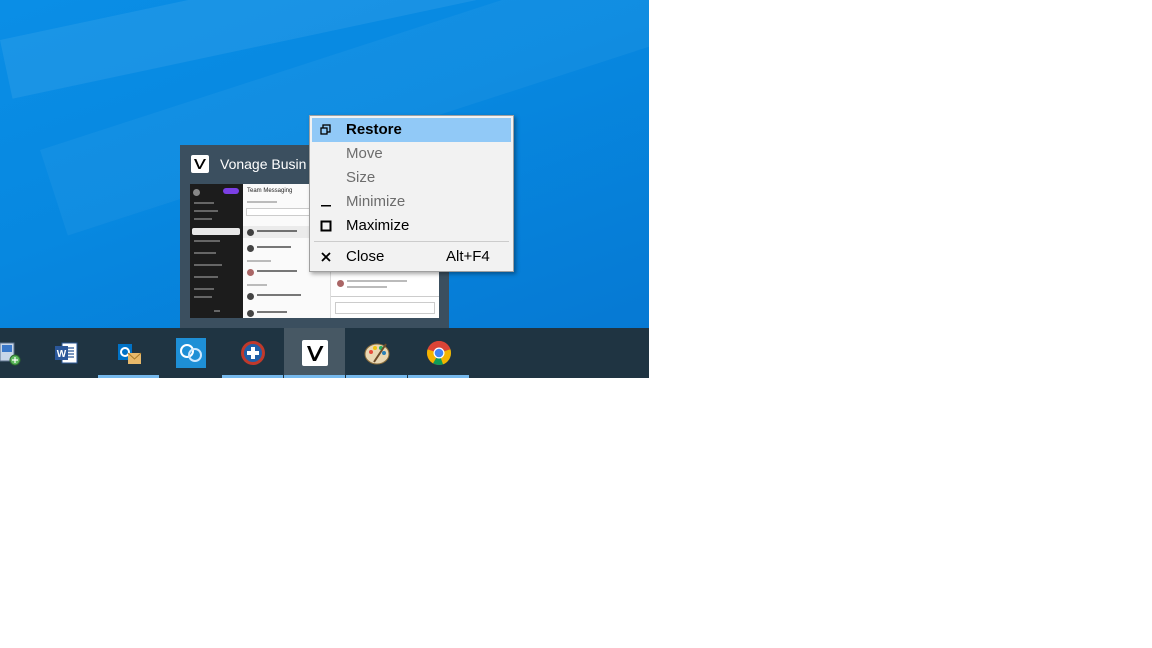 Image resolution: width=1152 pixels, height=648 pixels. I want to click on menu-item-label: Move, so click(364, 153).